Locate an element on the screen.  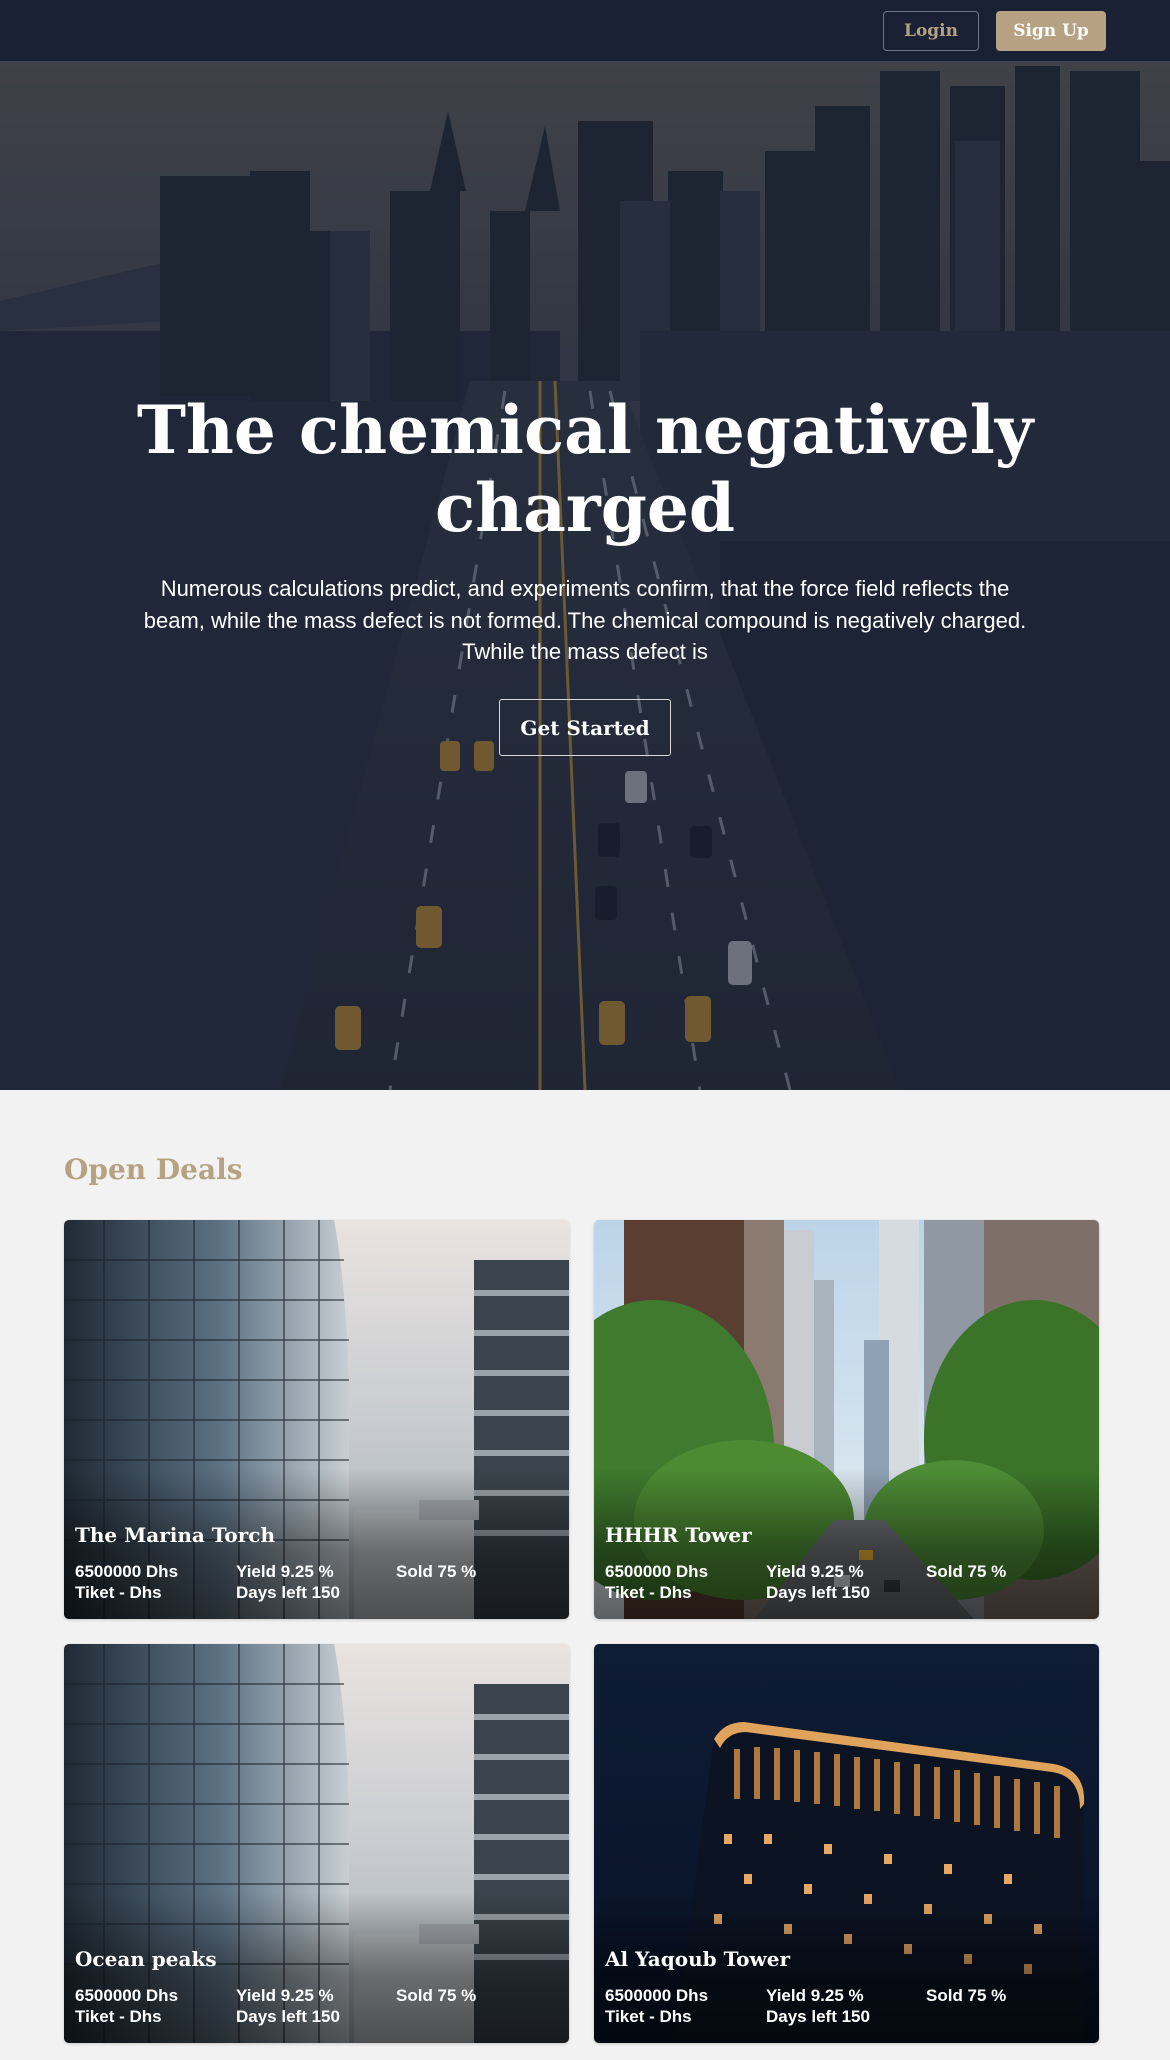
deal-title: HHHR Tower is located at coordinates (678, 1535).